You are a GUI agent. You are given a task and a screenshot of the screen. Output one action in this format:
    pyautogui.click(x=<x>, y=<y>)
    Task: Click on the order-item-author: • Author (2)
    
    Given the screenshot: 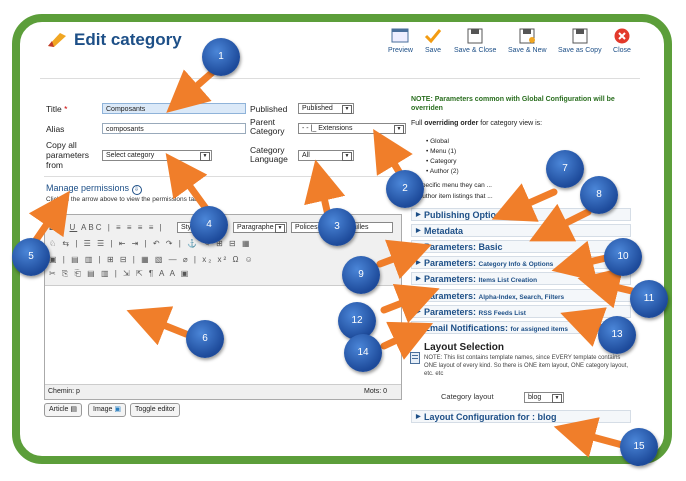 What is the action you would take?
    pyautogui.click(x=442, y=171)
    